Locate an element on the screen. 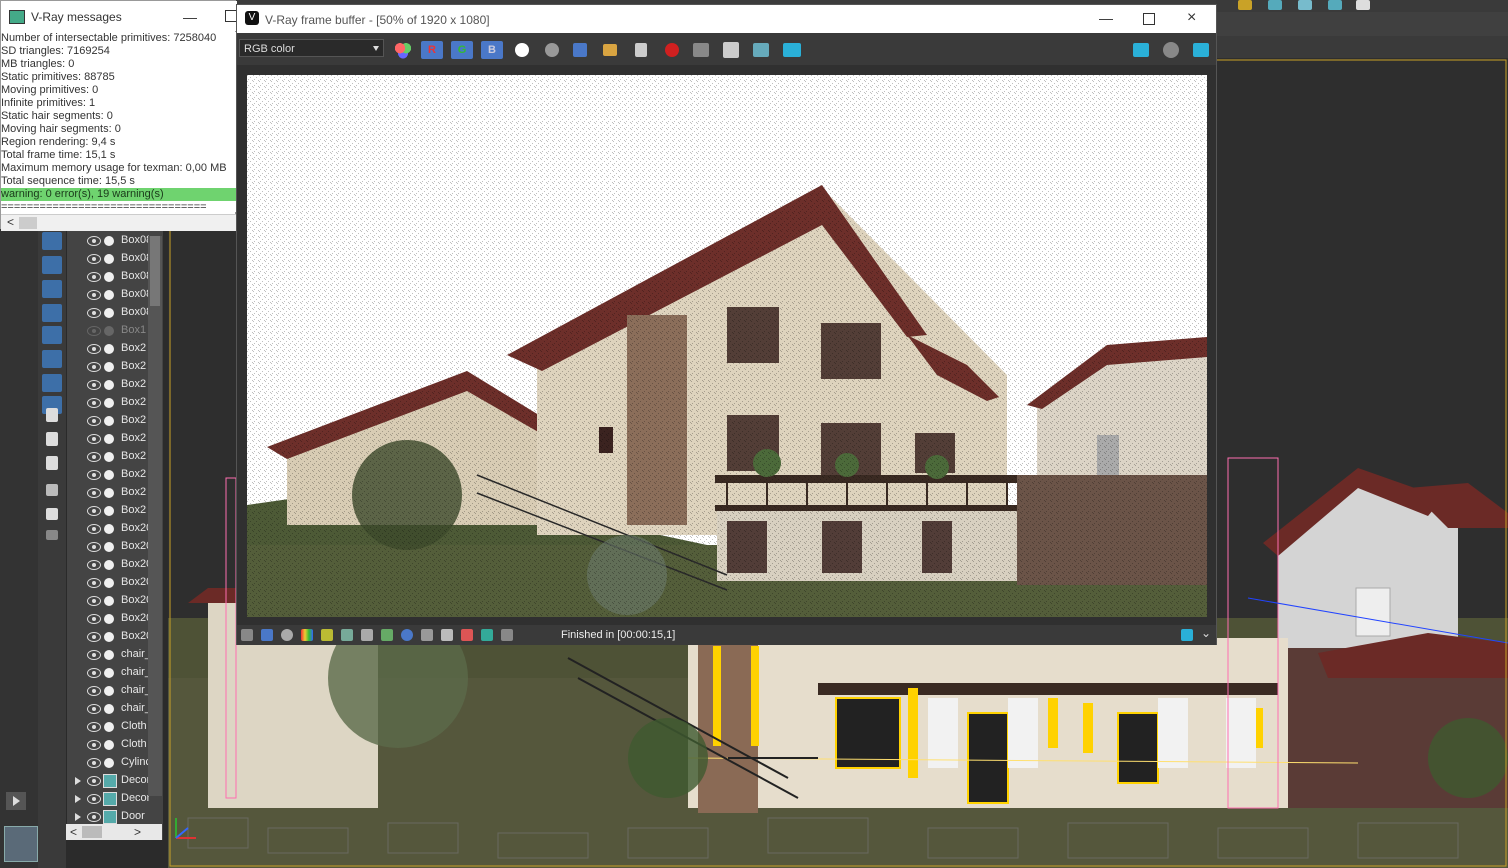 The width and height of the screenshot is (1508, 868). levels-icon is located at coordinates (327, 635).